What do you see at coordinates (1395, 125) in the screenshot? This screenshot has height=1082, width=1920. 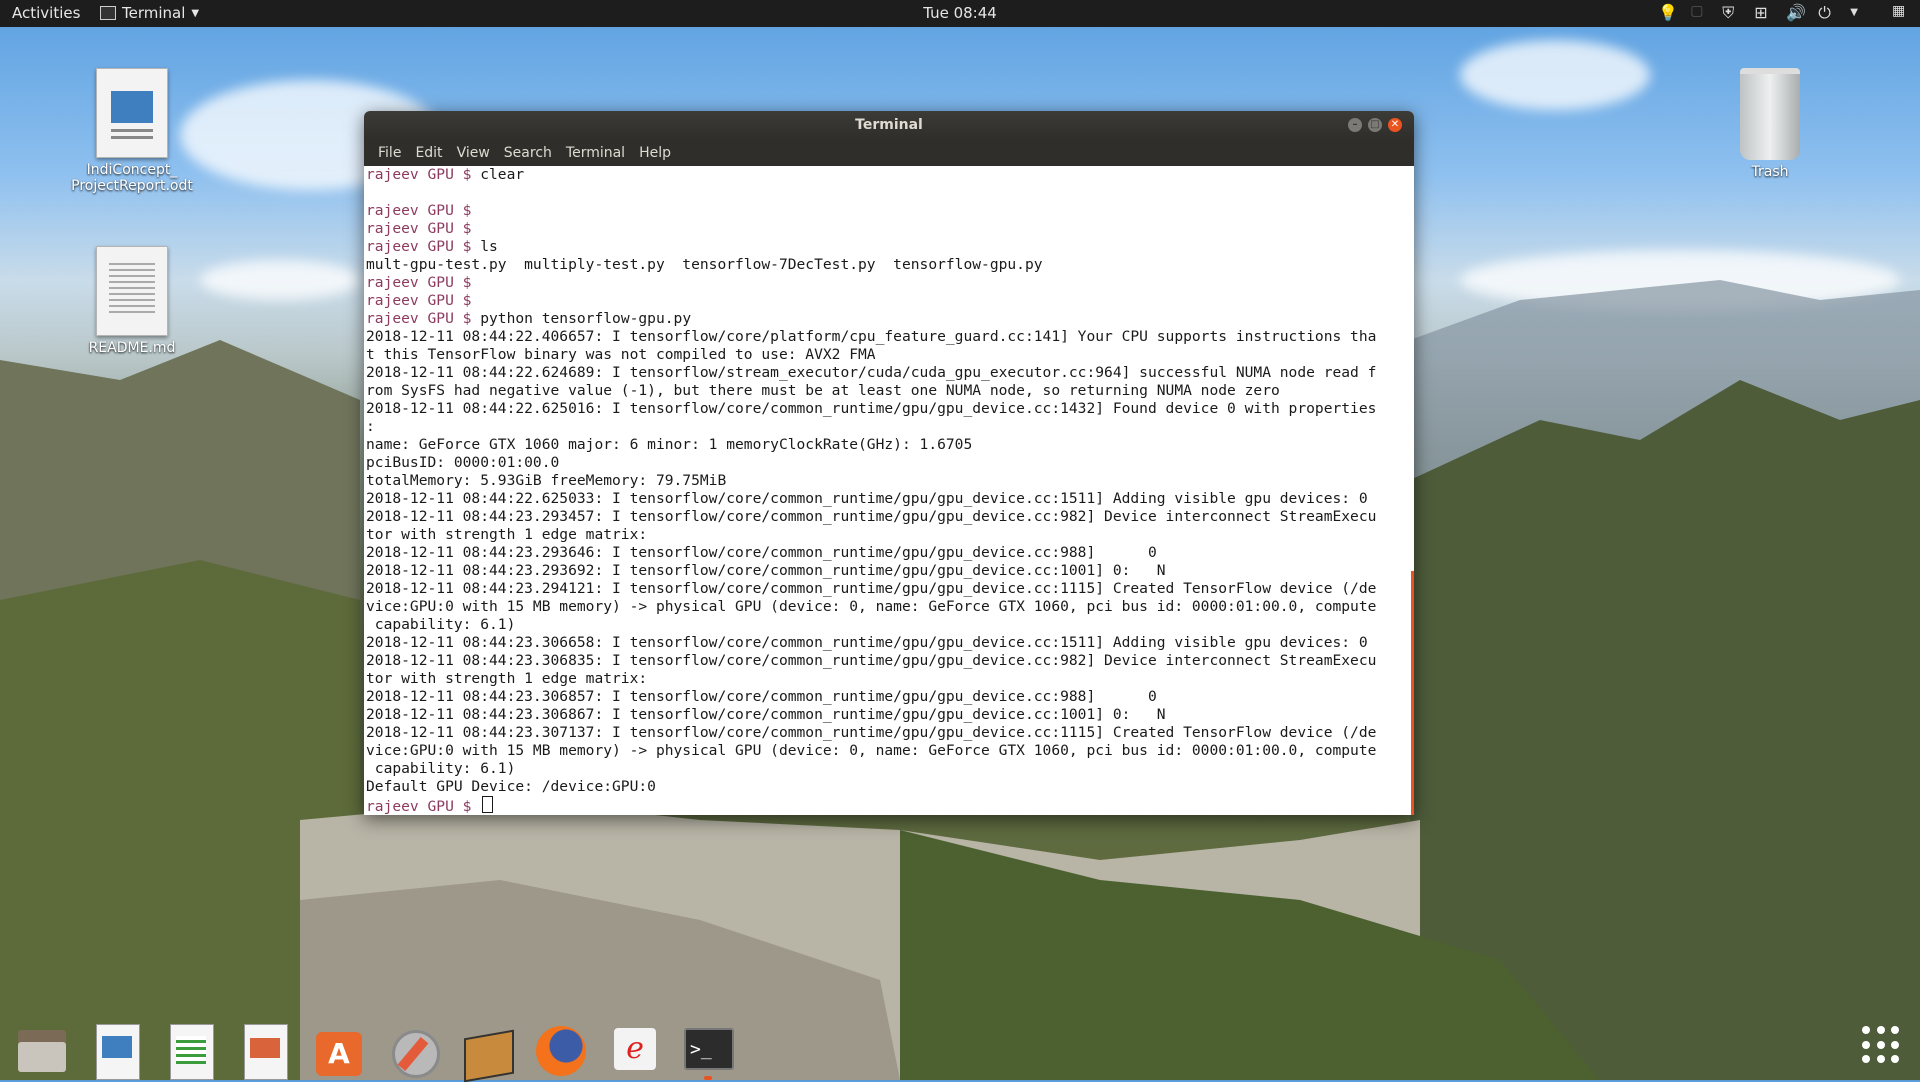 I see `close-icon: ✕` at bounding box center [1395, 125].